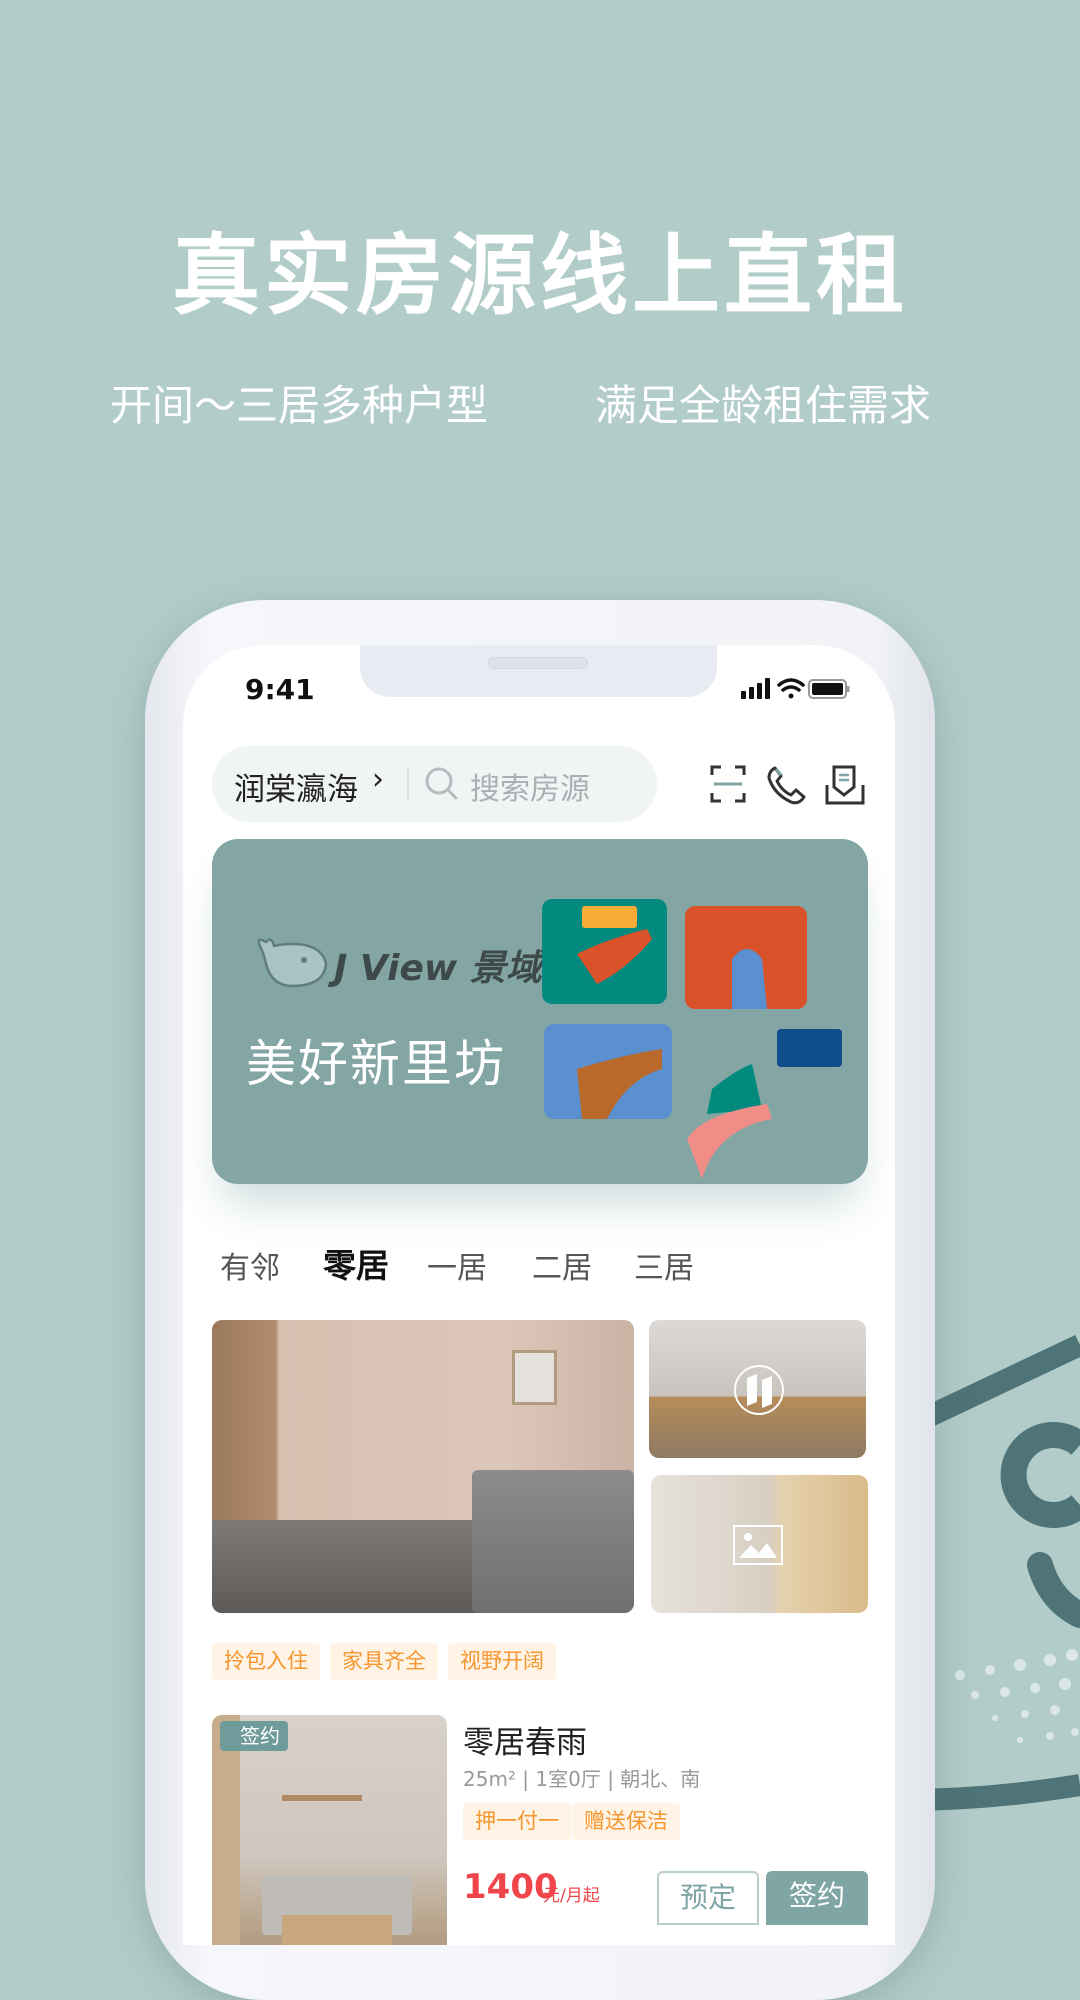  I want to click on hero-title: 真实房源线上直租, so click(539, 275).